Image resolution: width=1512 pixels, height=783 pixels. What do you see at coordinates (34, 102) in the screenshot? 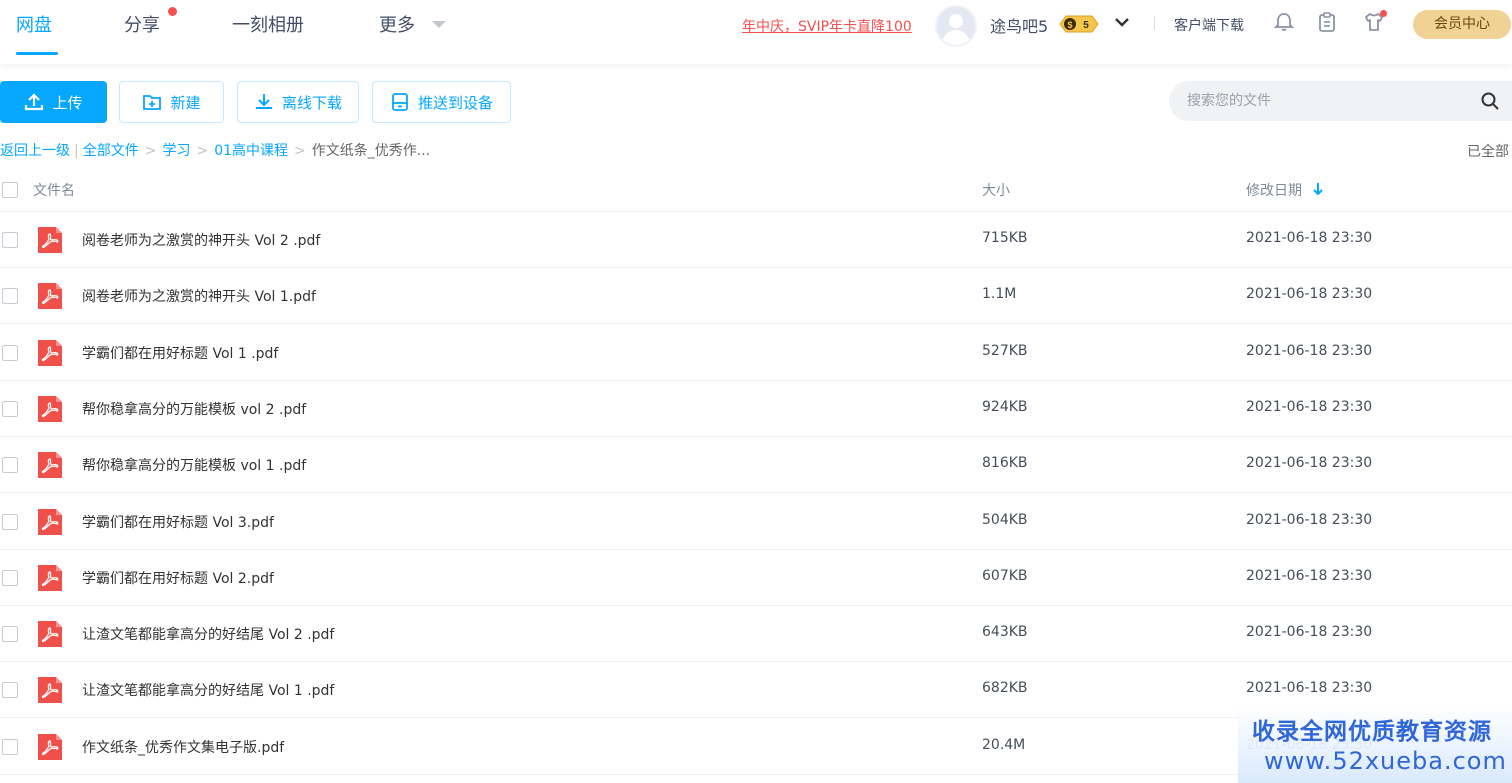
I see `upload-icon` at bounding box center [34, 102].